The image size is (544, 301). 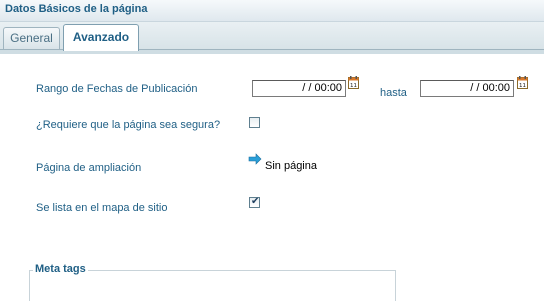 What do you see at coordinates (76, 9) in the screenshot?
I see `panel-title: Datos Básicos de la página` at bounding box center [76, 9].